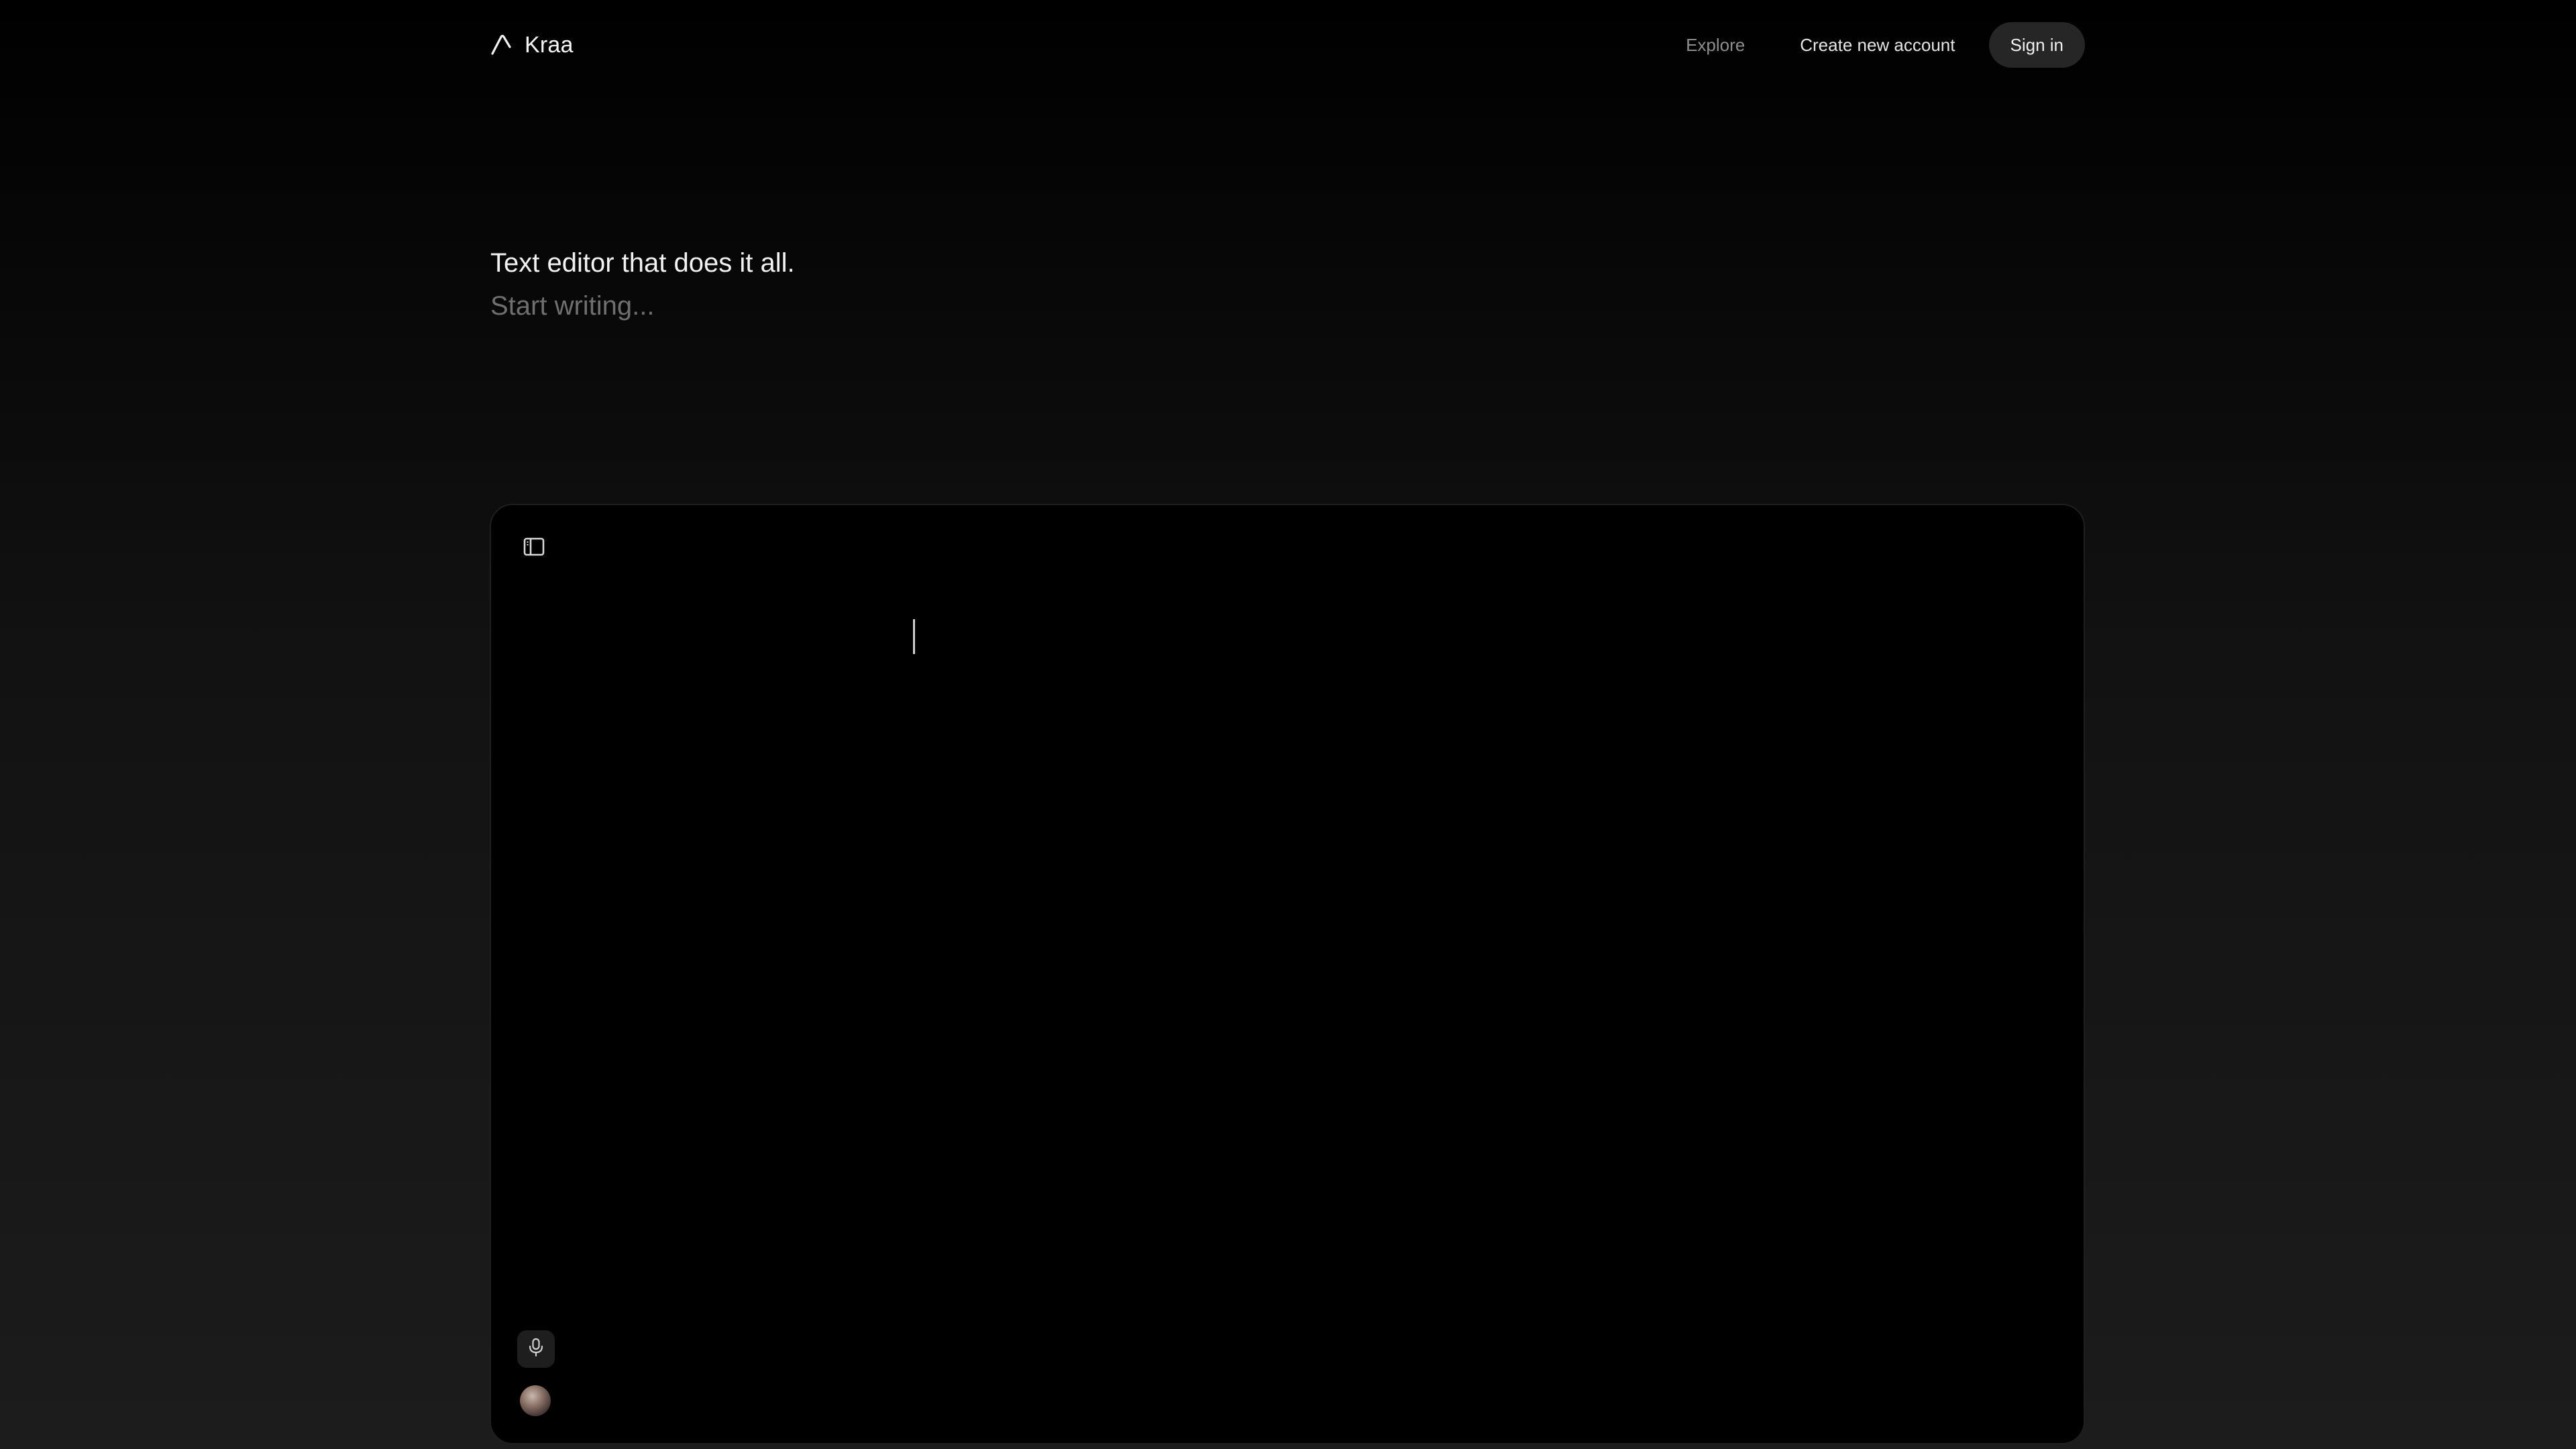  What do you see at coordinates (1287, 44) in the screenshot?
I see `top-header: Kraa Explore Create new account Sign in` at bounding box center [1287, 44].